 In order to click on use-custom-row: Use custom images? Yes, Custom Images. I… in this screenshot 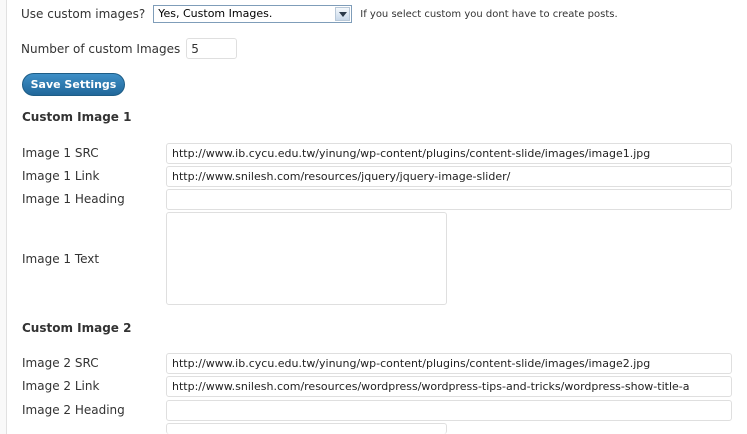, I will do `click(319, 14)`.